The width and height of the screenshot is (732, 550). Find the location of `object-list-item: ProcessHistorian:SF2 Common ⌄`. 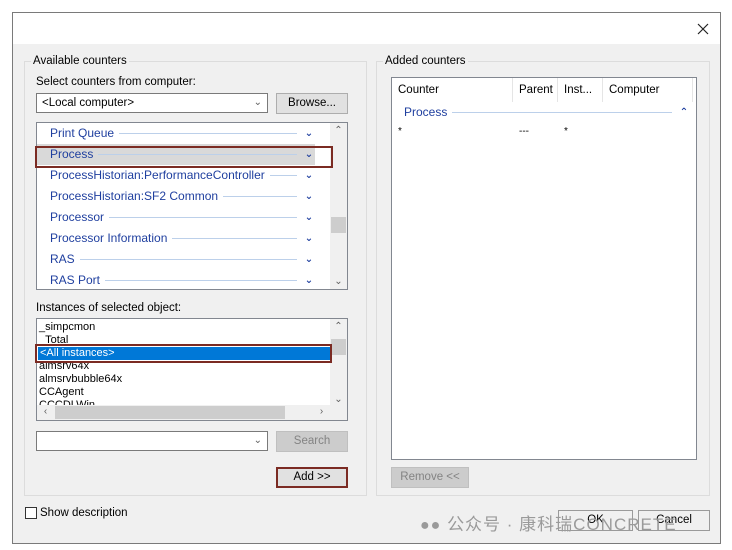

object-list-item: ProcessHistorian:SF2 Common ⌄ is located at coordinates (176, 196).